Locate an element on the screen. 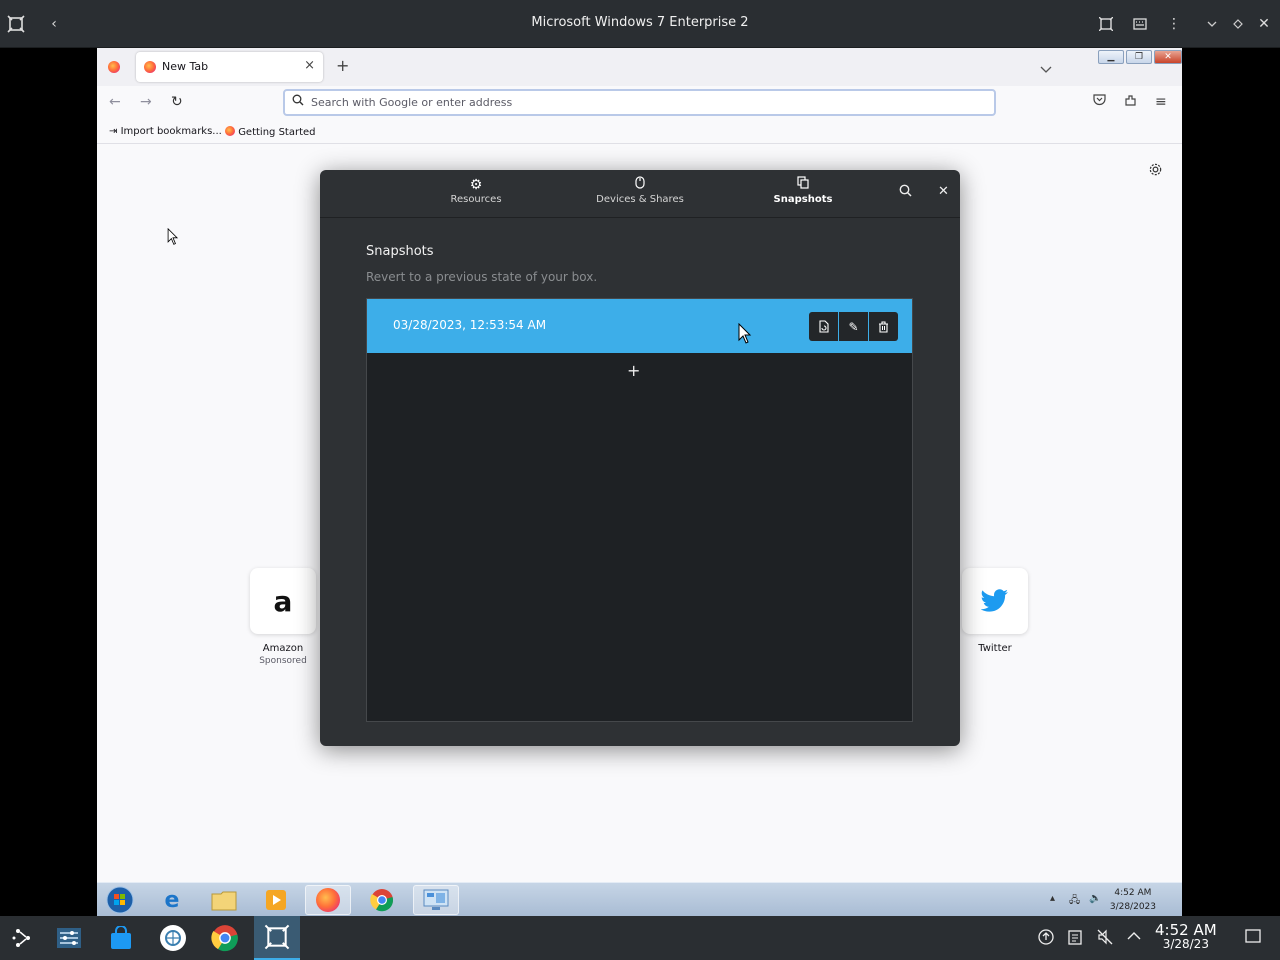 Image resolution: width=1280 pixels, height=960 pixels. firefox-tab-bar: New Tab × + ▁ ❐ ✕ is located at coordinates (639, 67).